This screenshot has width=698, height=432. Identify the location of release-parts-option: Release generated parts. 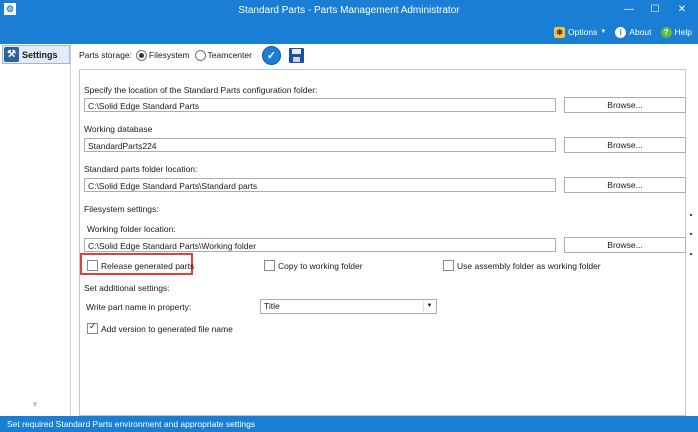
(140, 265).